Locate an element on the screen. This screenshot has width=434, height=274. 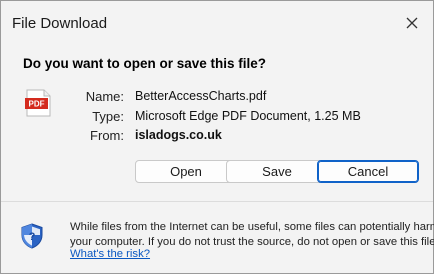
file-name-value: BetterAccessCharts.pdf is located at coordinates (201, 96).